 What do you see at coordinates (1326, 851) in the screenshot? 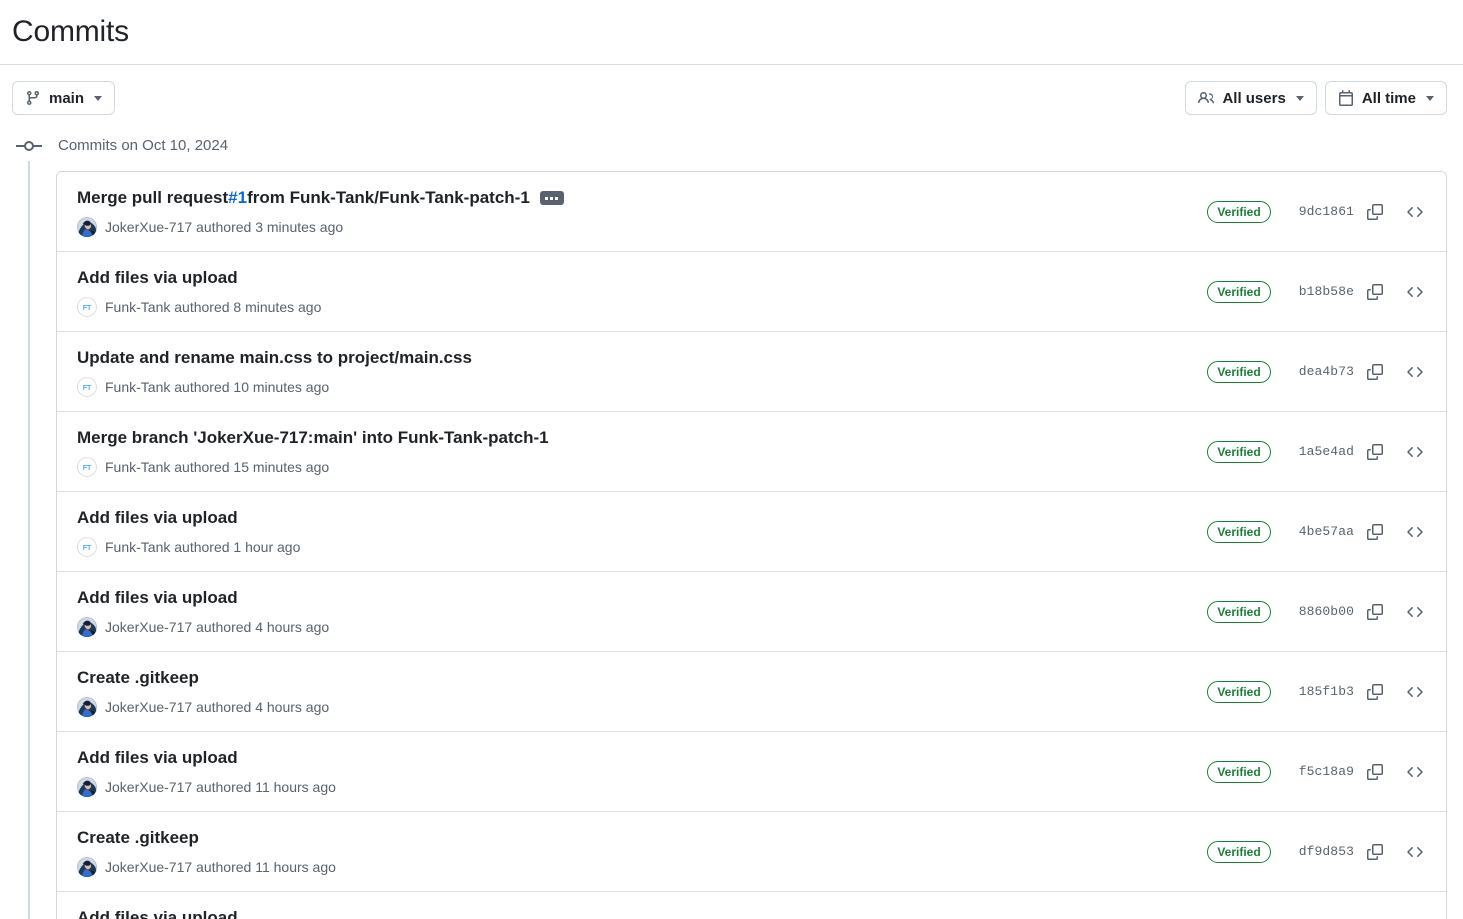
I see `commit-sha: df9d853` at bounding box center [1326, 851].